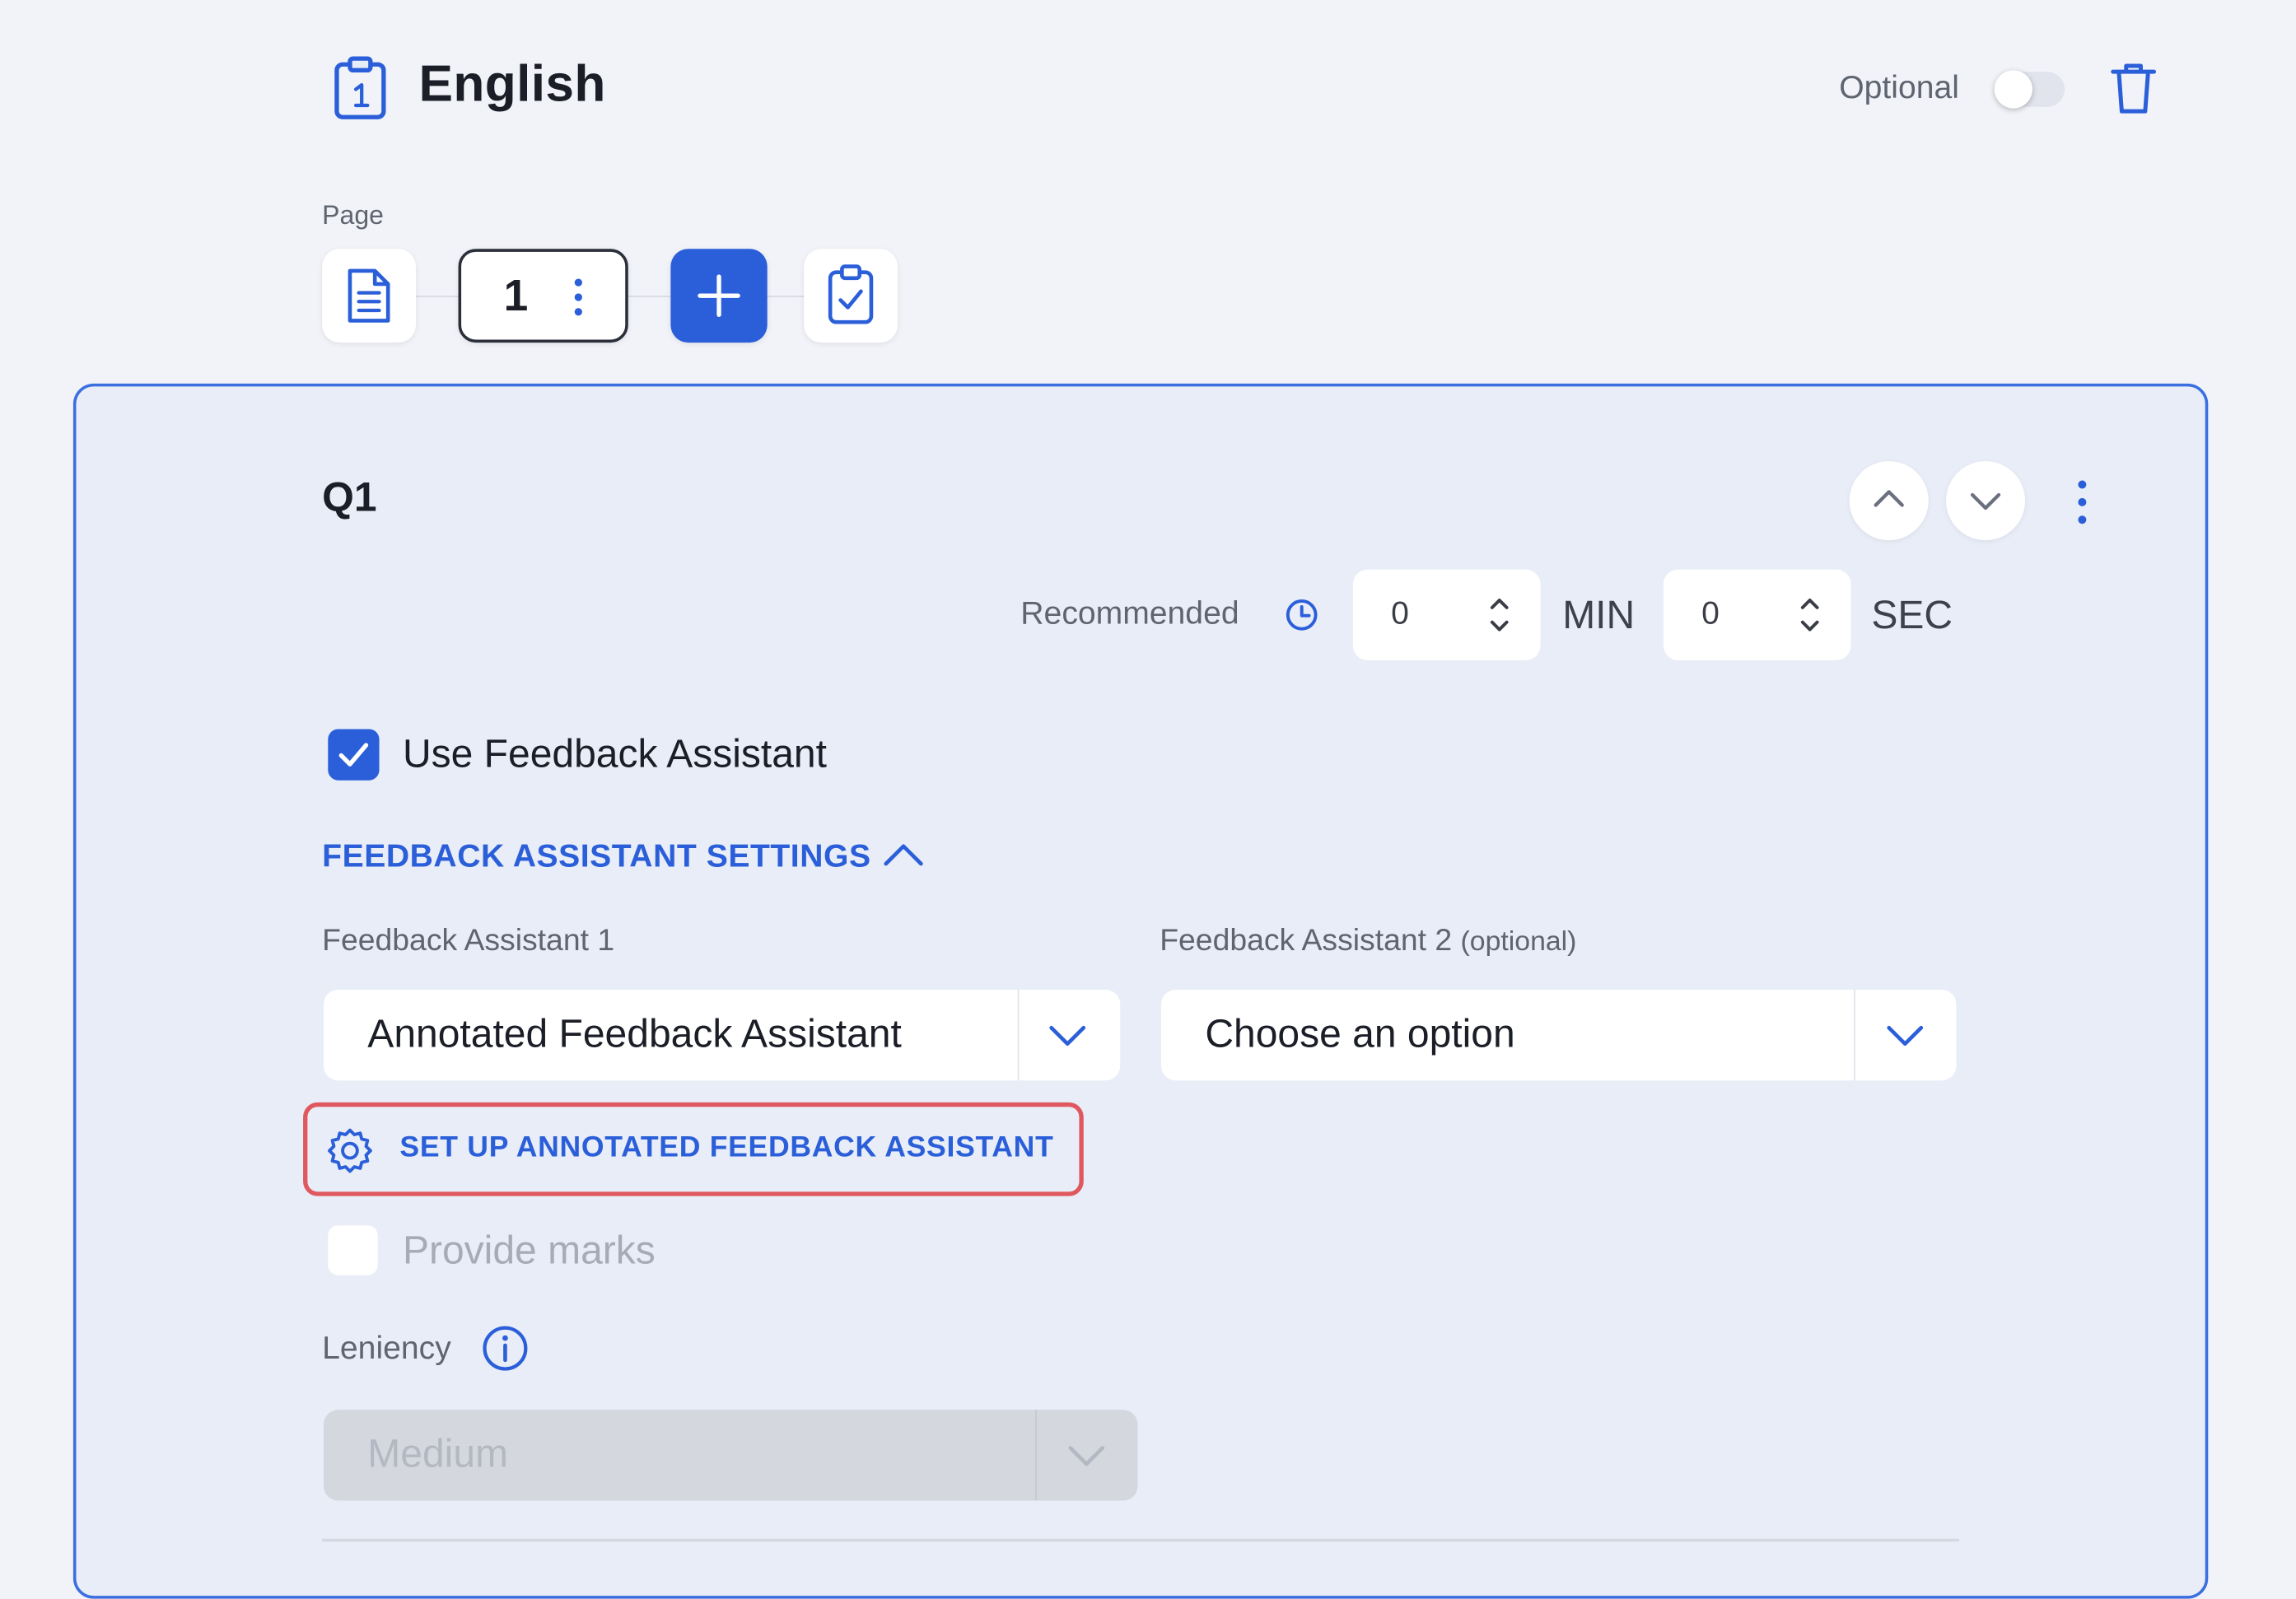 This screenshot has width=2296, height=1599. Describe the element at coordinates (353, 1250) in the screenshot. I see `provide-marks-checkbox` at that location.